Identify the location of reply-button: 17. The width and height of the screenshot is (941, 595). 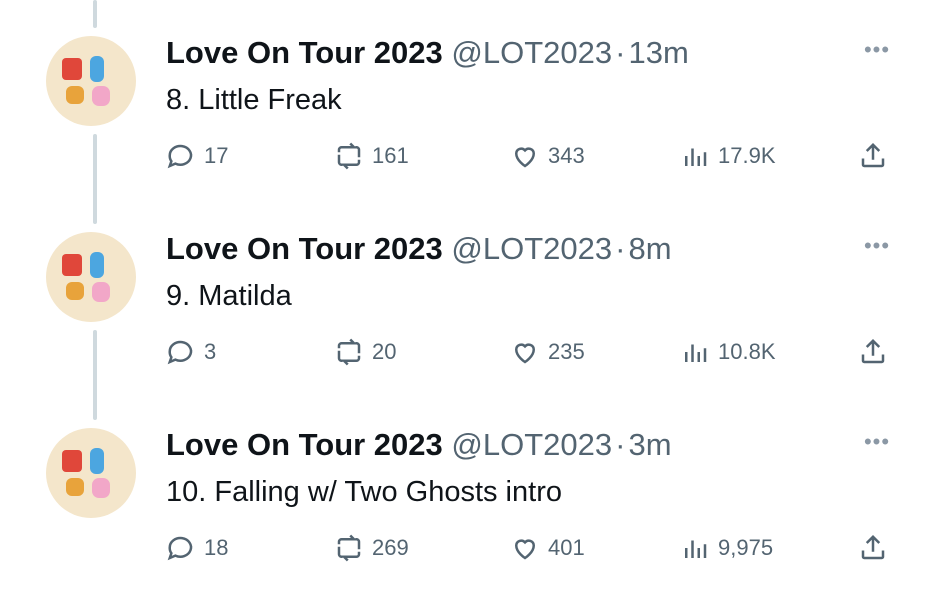
(197, 156).